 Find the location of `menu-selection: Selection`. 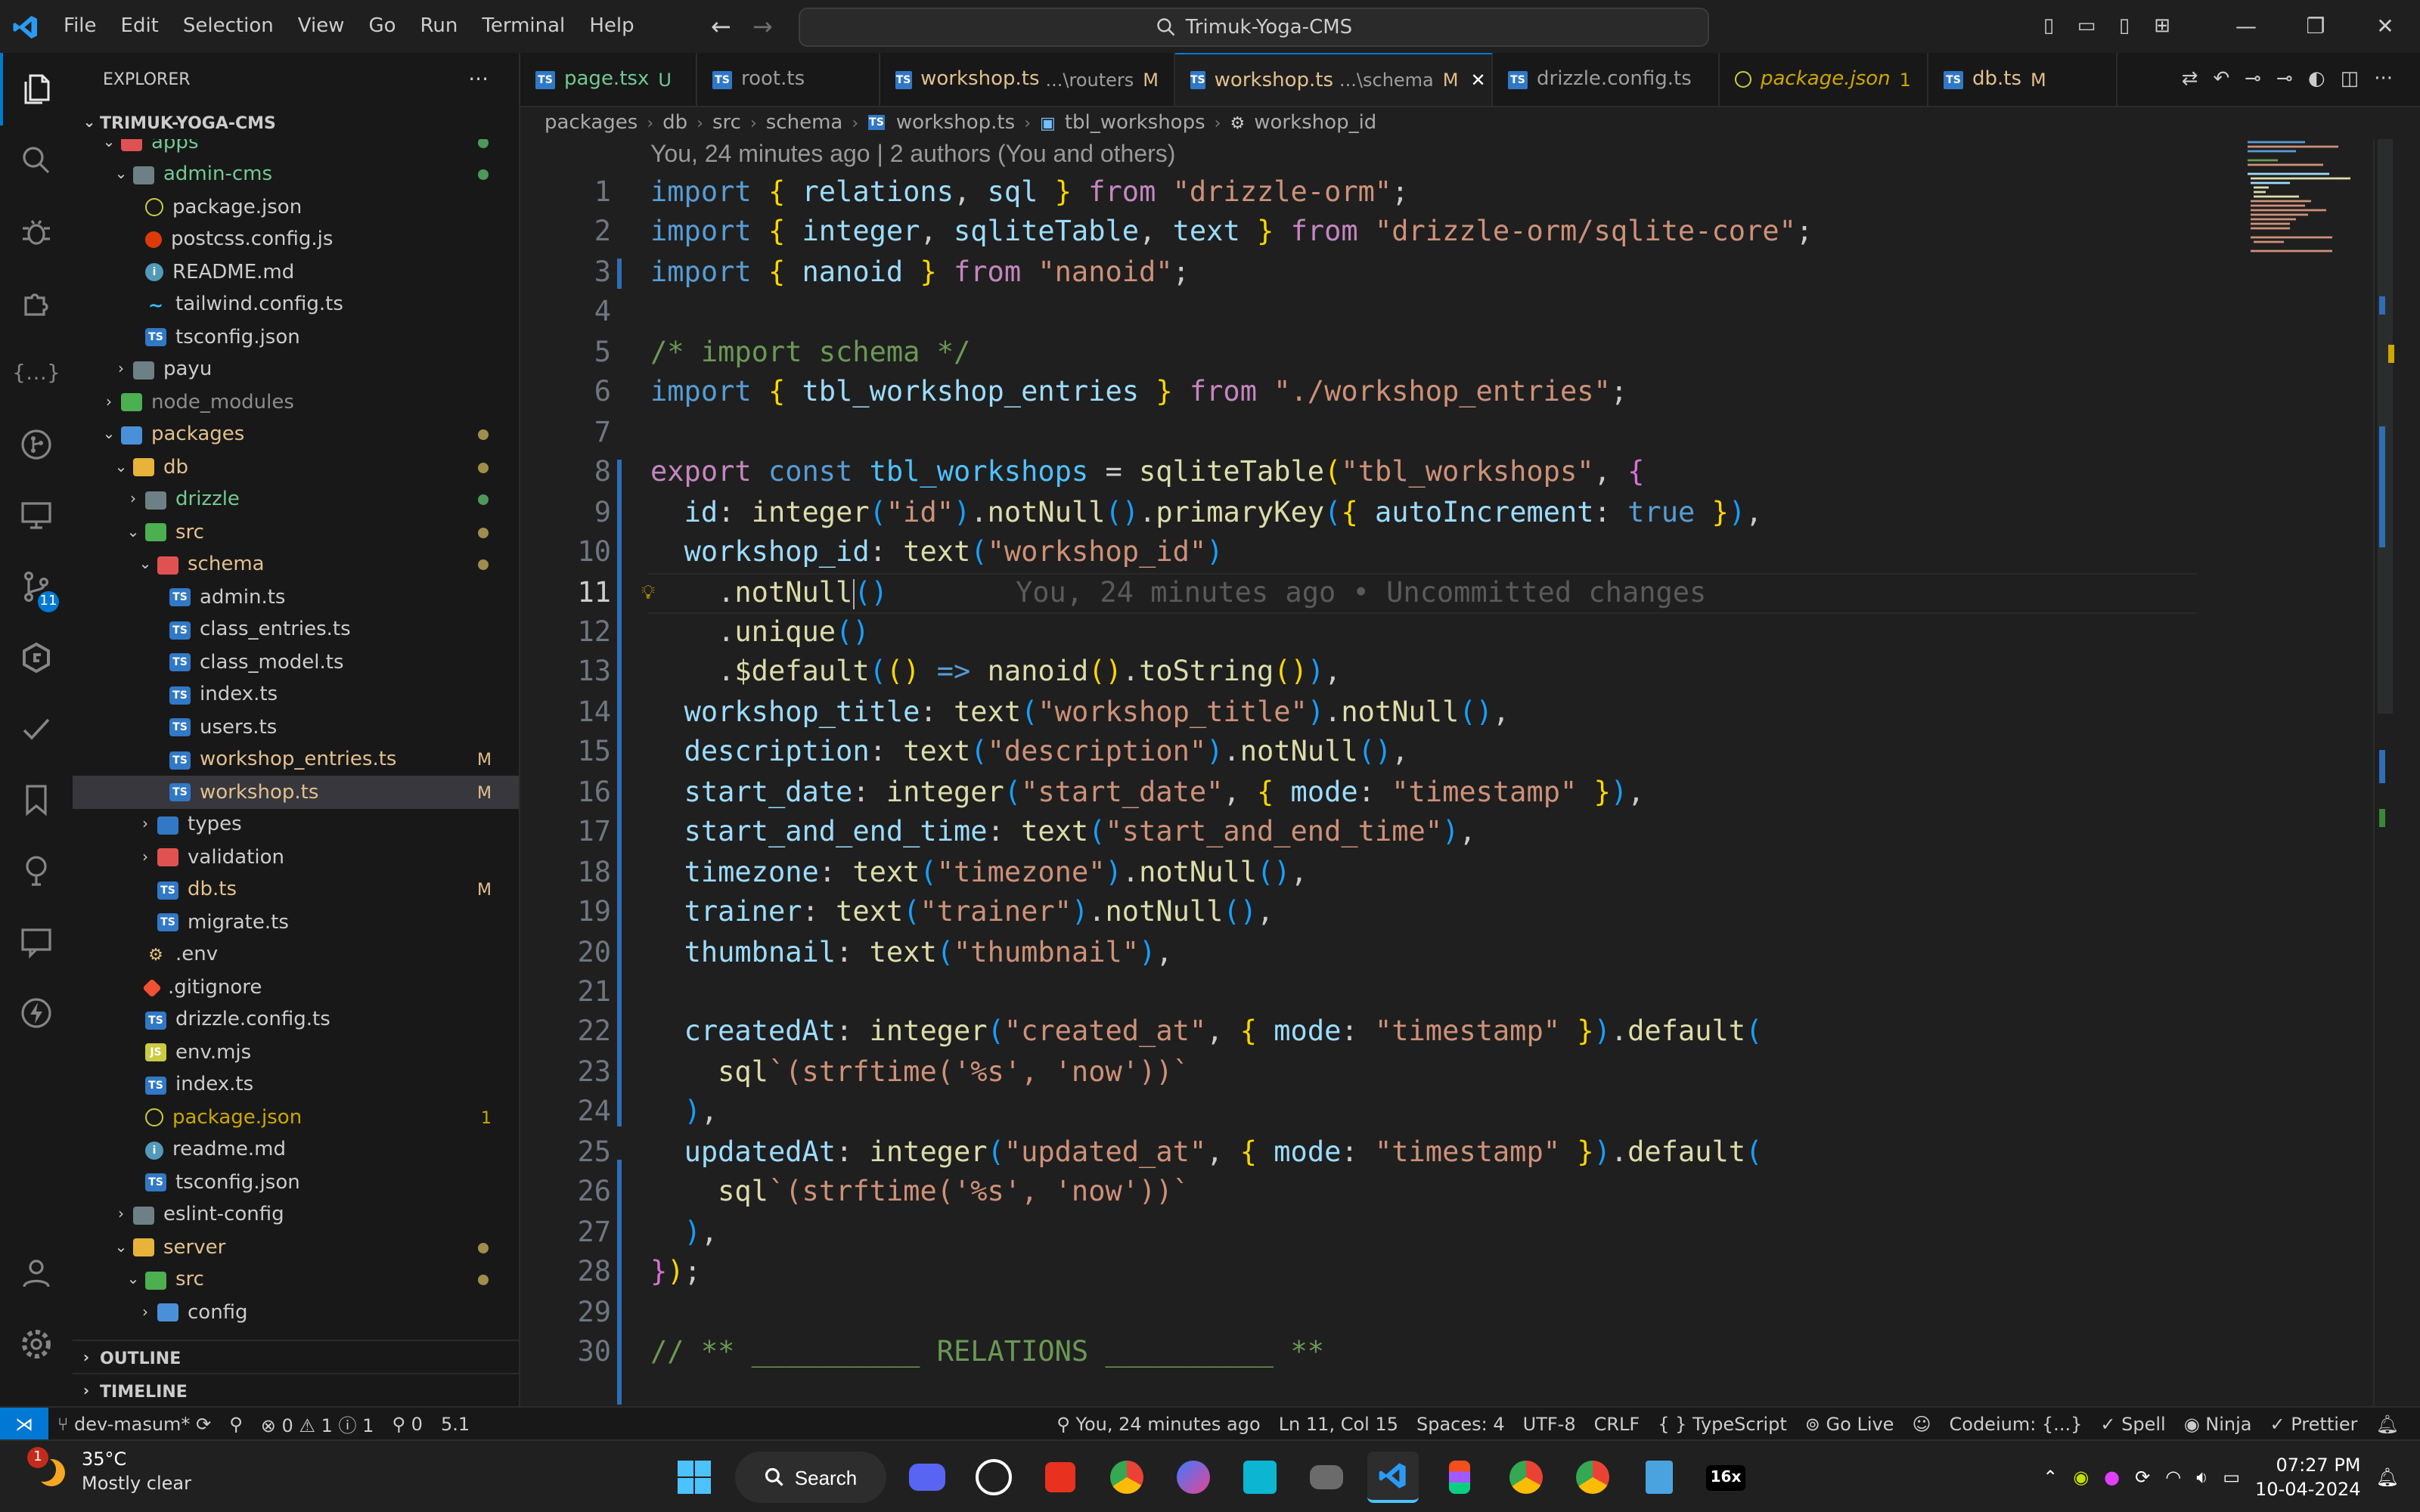

menu-selection: Selection is located at coordinates (228, 26).